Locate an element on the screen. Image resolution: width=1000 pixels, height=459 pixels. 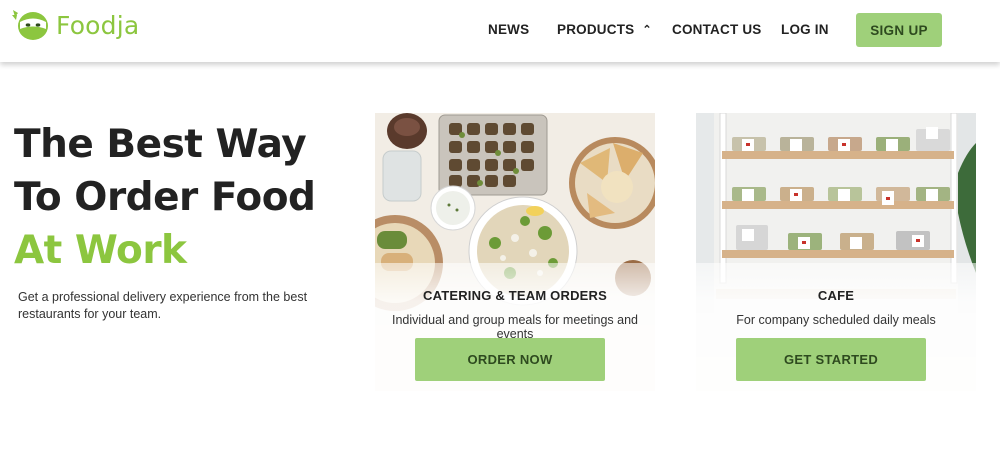
hero-line-3: At Work is located at coordinates (100, 250).